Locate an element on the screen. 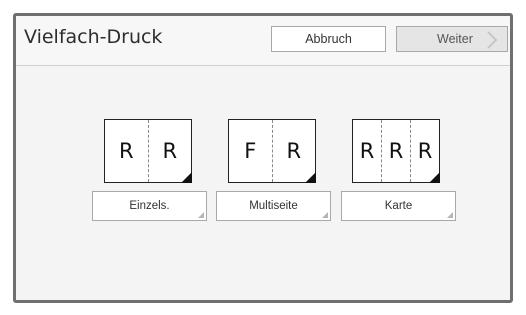 Image resolution: width=526 pixels, height=315 pixels. option-multiseite: F R Multiseite is located at coordinates (273, 170).